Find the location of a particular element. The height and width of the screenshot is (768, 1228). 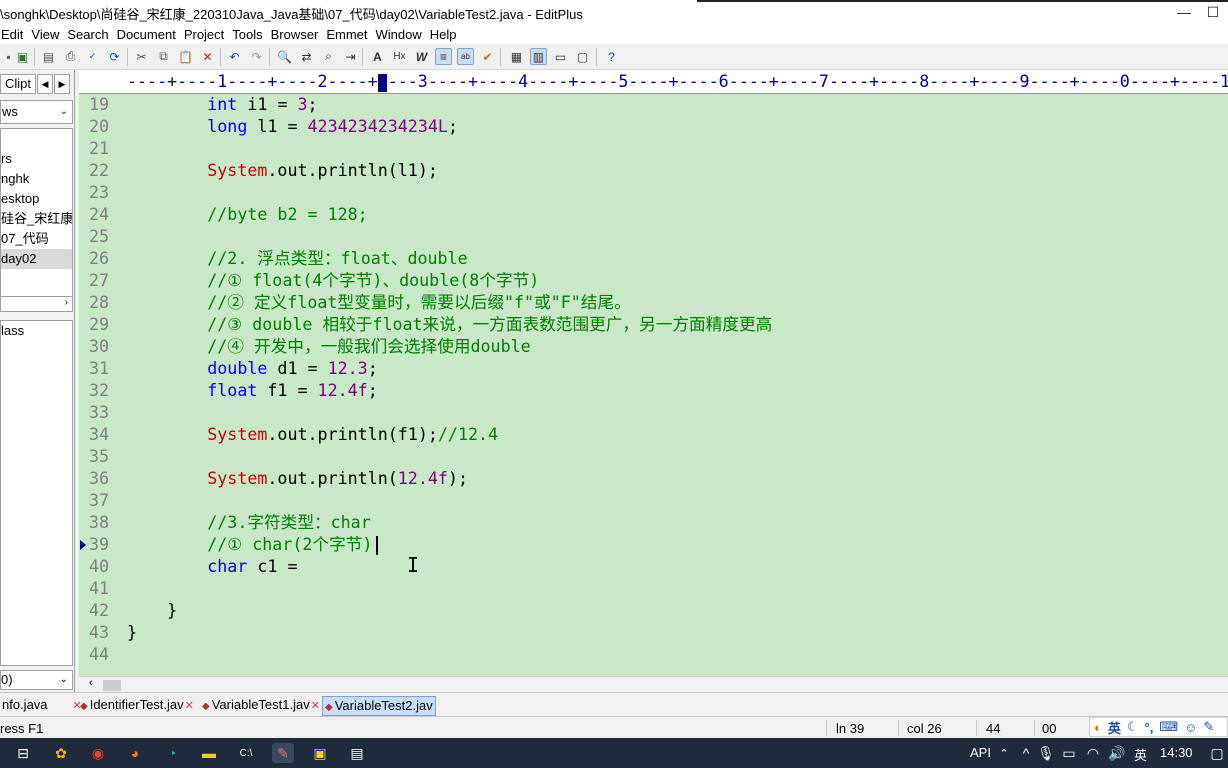

print-icon: ⎙ is located at coordinates (70, 56).